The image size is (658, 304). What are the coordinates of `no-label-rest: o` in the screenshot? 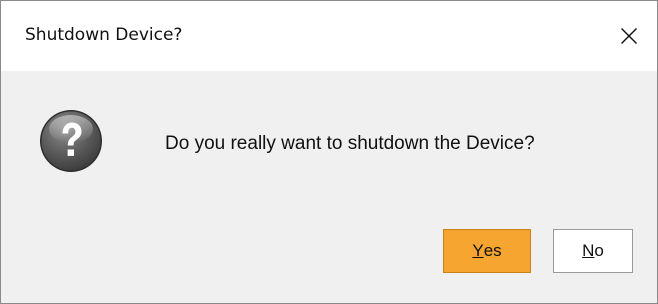 It's located at (599, 250).